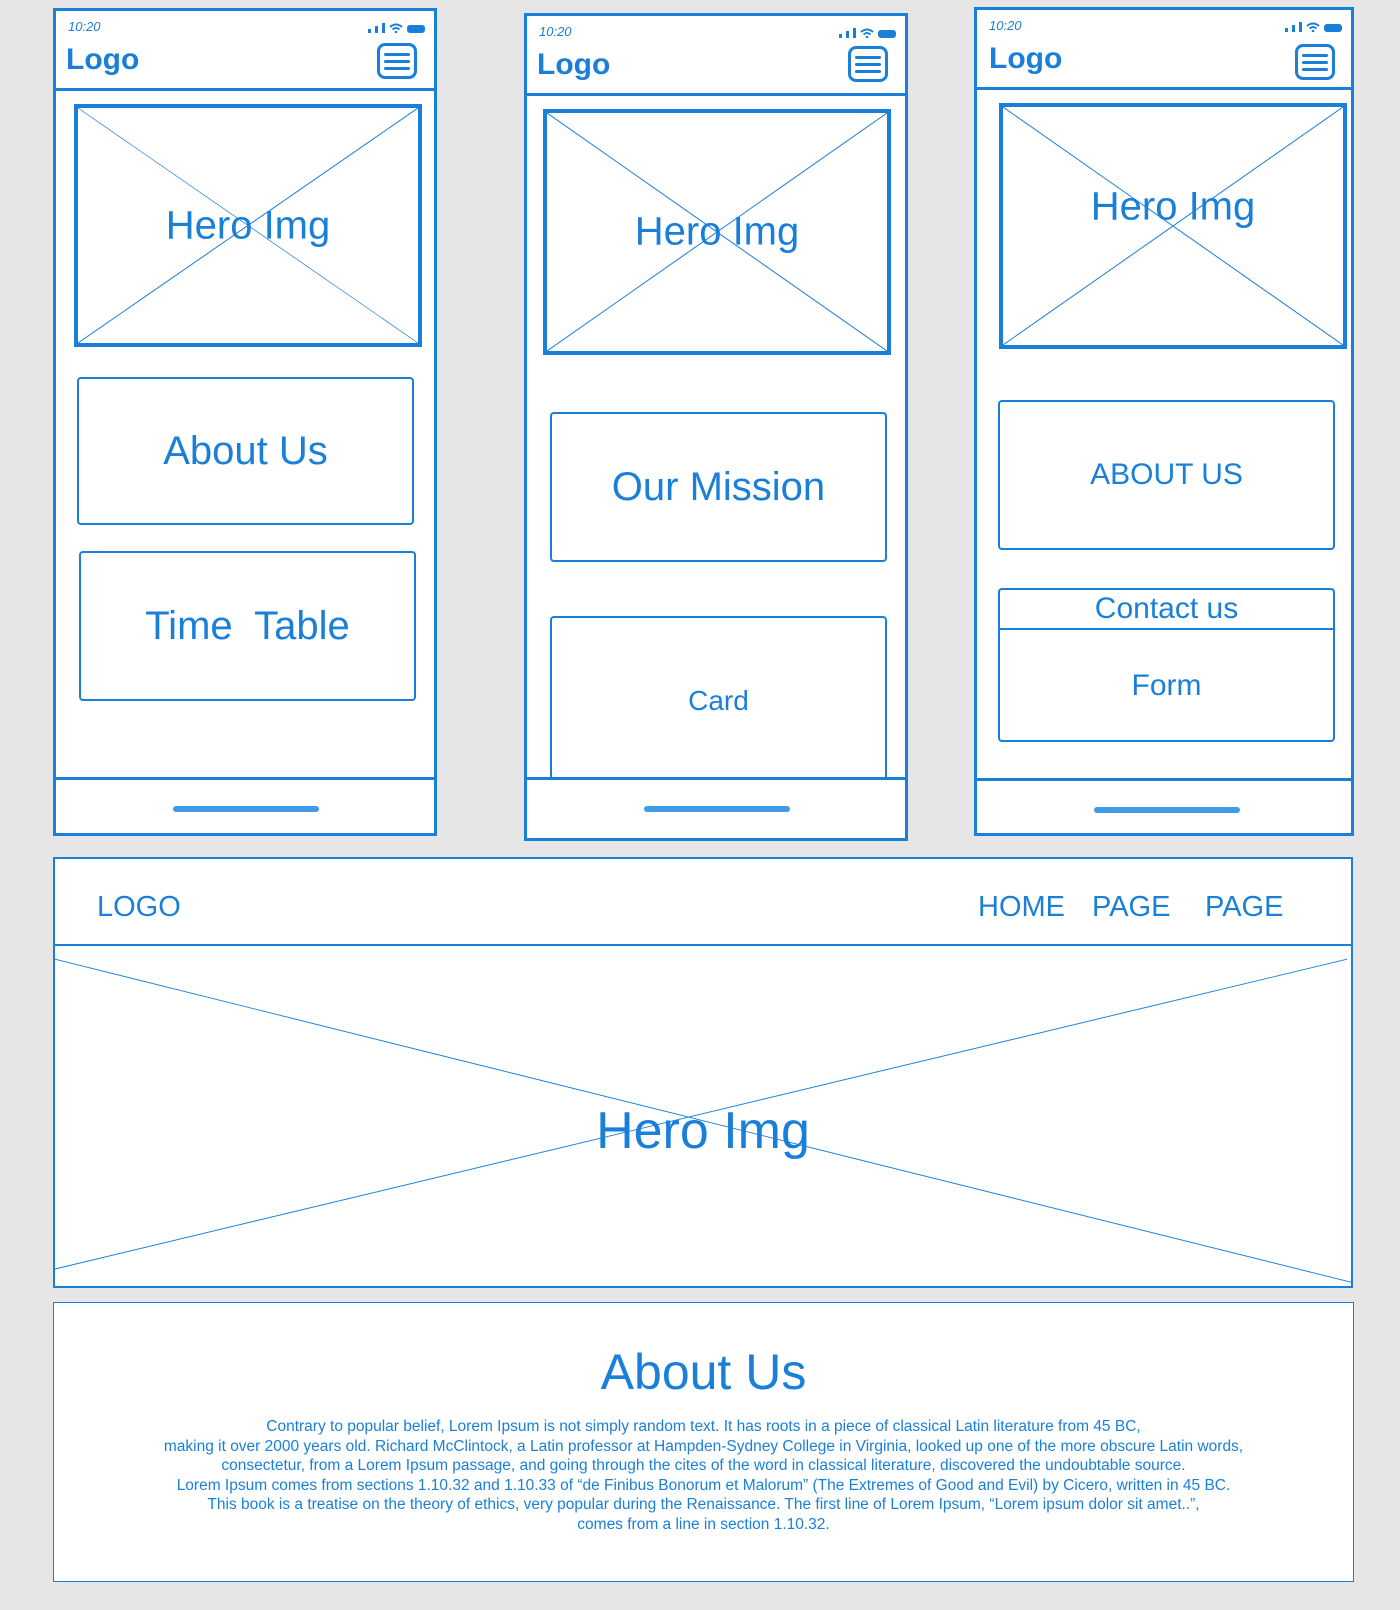  What do you see at coordinates (703, 901) in the screenshot?
I see `desktop-navbar: LOGO HOME PAGE PAGE` at bounding box center [703, 901].